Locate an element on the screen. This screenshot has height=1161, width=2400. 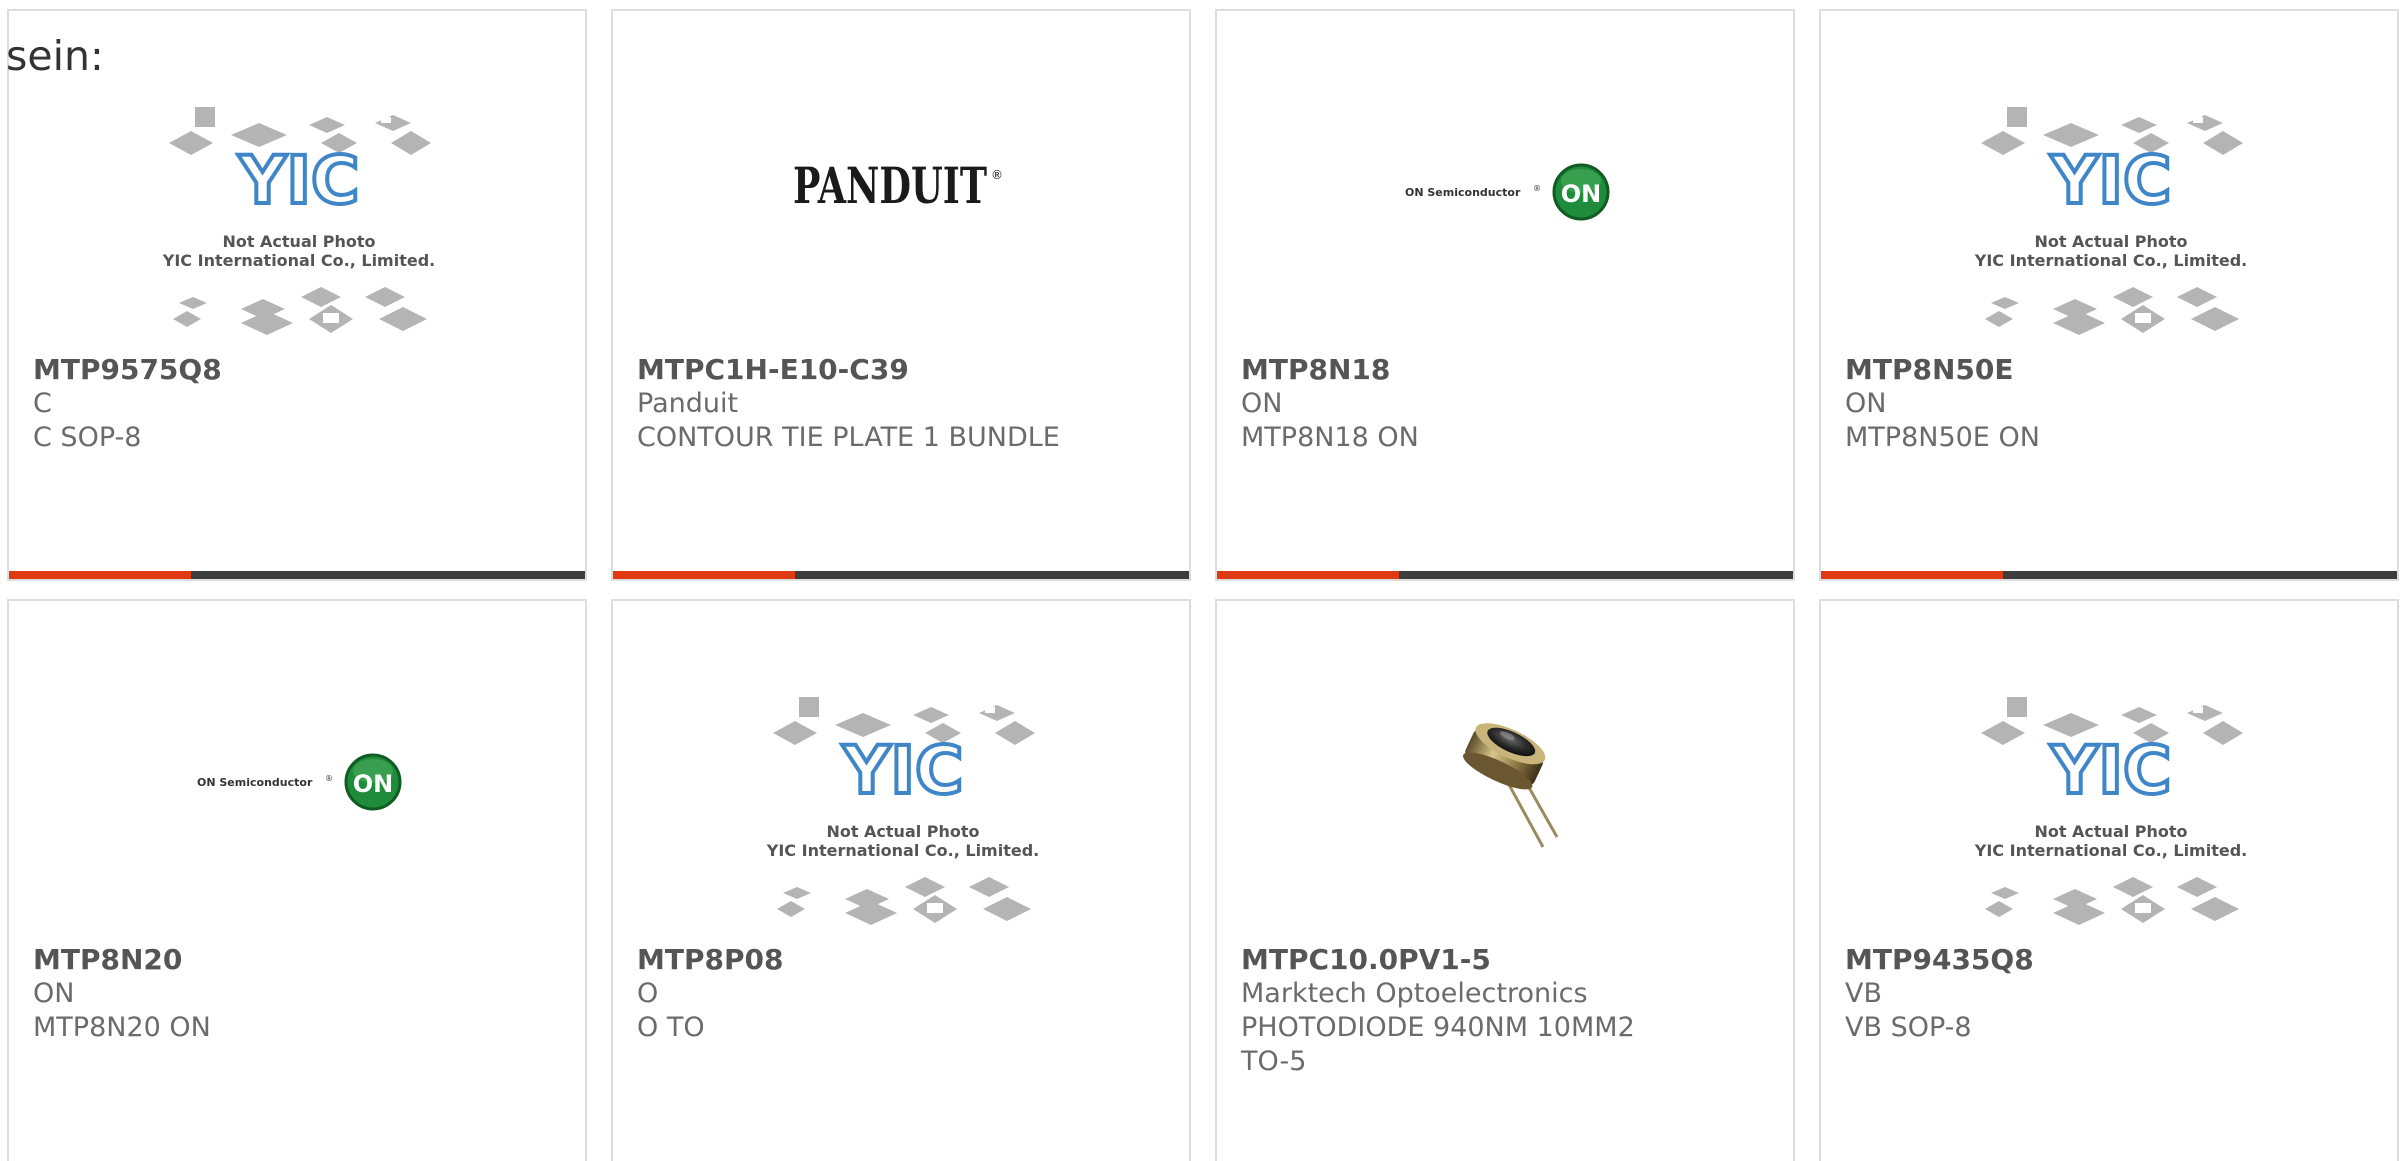
part-number-link: MTP8P08 is located at coordinates (710, 960).